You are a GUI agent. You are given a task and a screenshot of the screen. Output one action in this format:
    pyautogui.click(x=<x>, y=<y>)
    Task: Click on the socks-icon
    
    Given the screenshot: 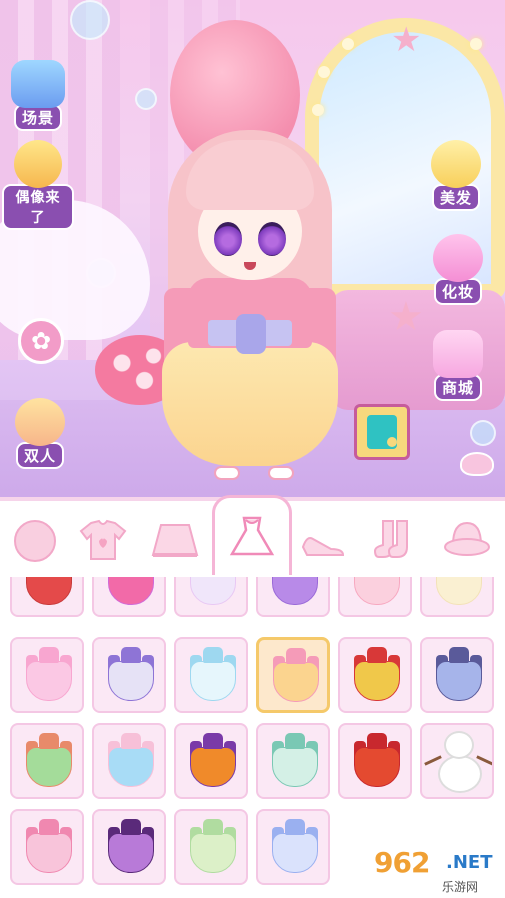 What is the action you would take?
    pyautogui.click(x=390, y=539)
    